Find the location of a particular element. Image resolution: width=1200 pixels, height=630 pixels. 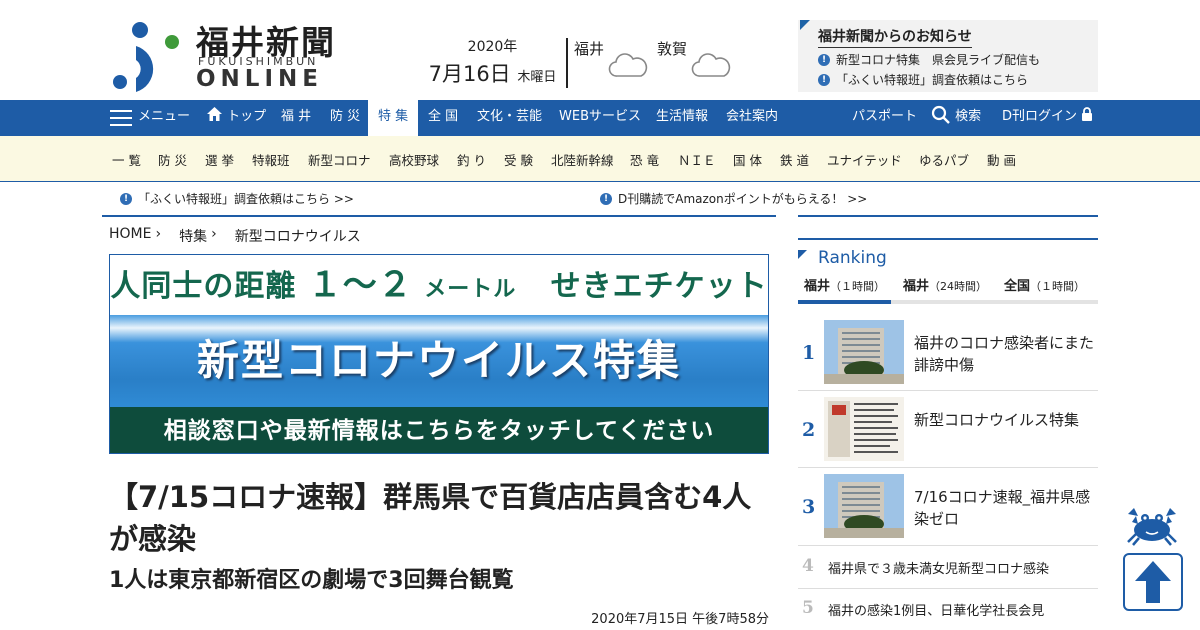

ranking-tab-fukui-24h: 福井（24時間） is located at coordinates (945, 290).